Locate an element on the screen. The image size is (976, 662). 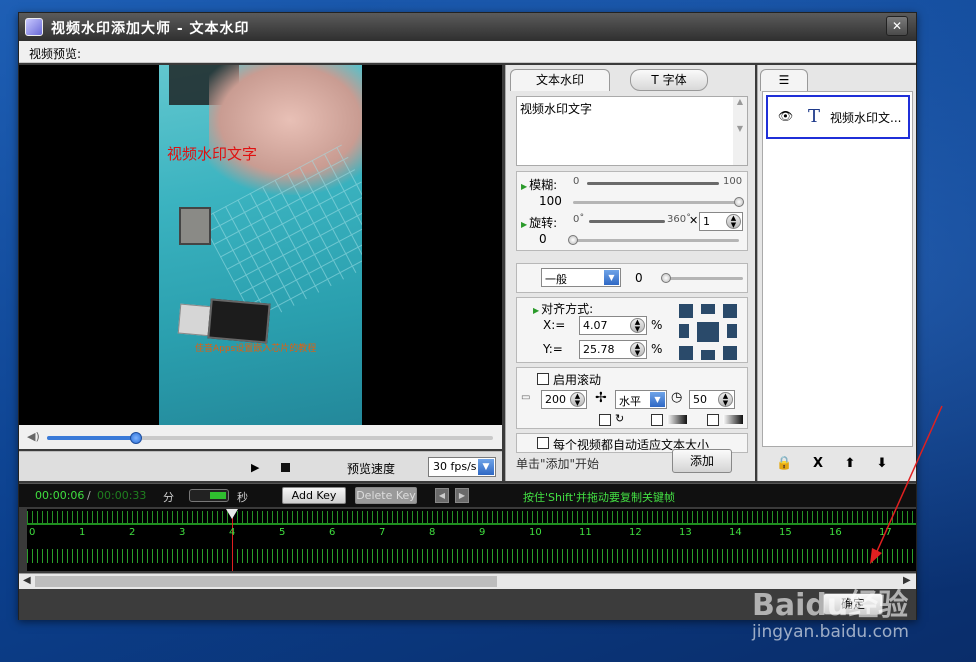
fps-select: 30 fps/s ▼ is located at coordinates (462, 467).